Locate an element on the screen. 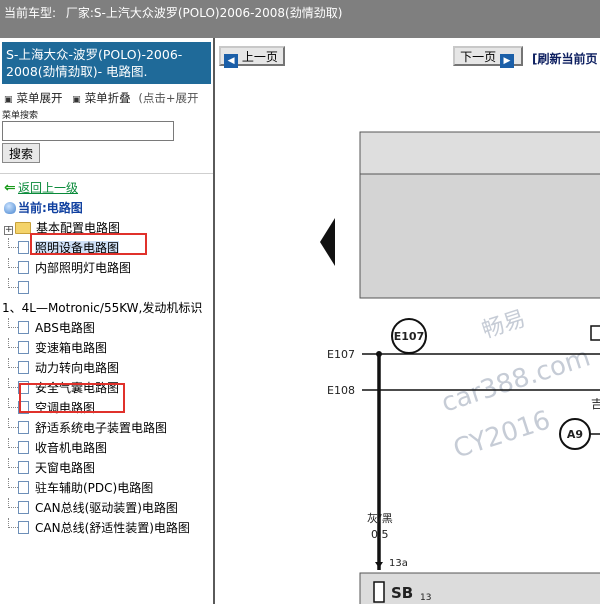  folder-icon is located at coordinates (23, 228).